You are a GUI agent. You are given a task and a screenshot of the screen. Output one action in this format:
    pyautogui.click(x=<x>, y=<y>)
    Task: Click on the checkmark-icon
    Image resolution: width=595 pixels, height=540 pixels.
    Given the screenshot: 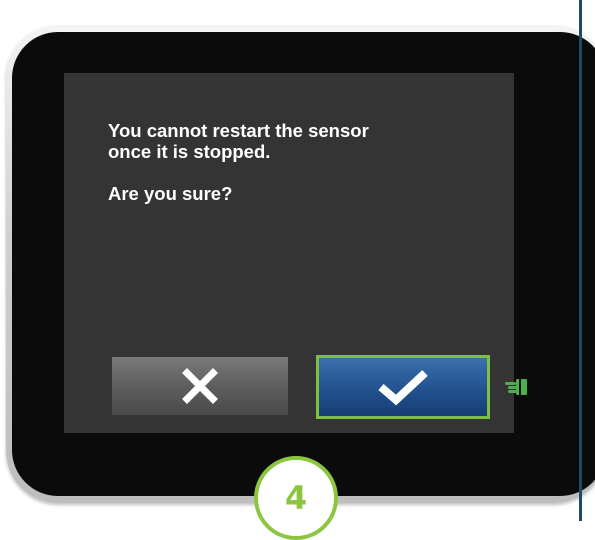 What is the action you would take?
    pyautogui.click(x=403, y=388)
    